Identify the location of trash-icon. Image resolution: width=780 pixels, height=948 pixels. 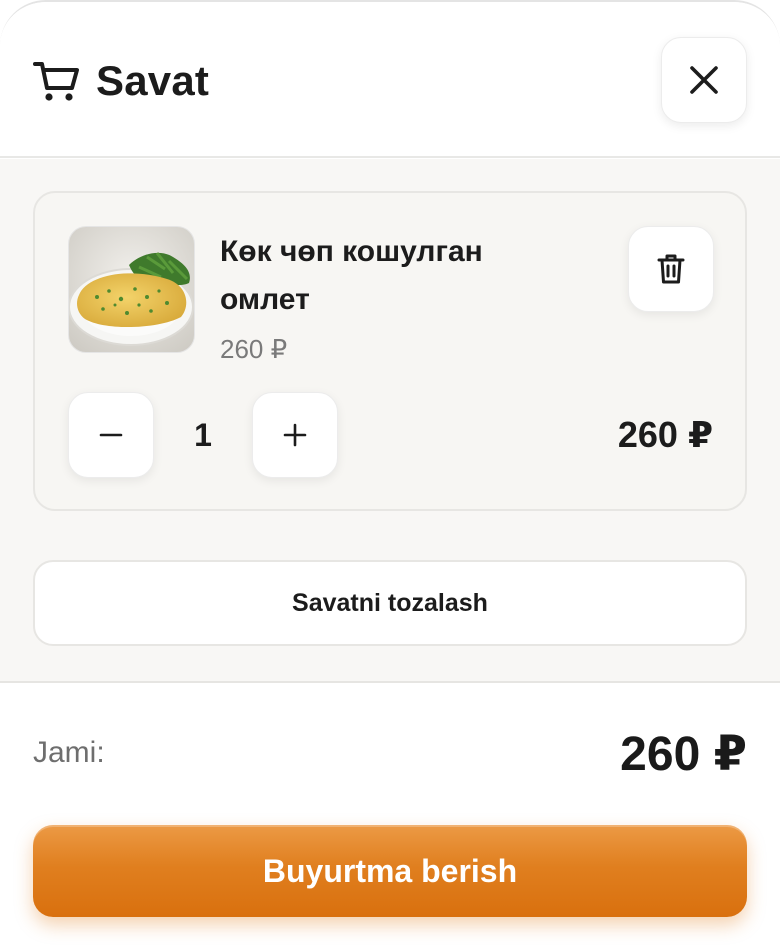
(671, 269).